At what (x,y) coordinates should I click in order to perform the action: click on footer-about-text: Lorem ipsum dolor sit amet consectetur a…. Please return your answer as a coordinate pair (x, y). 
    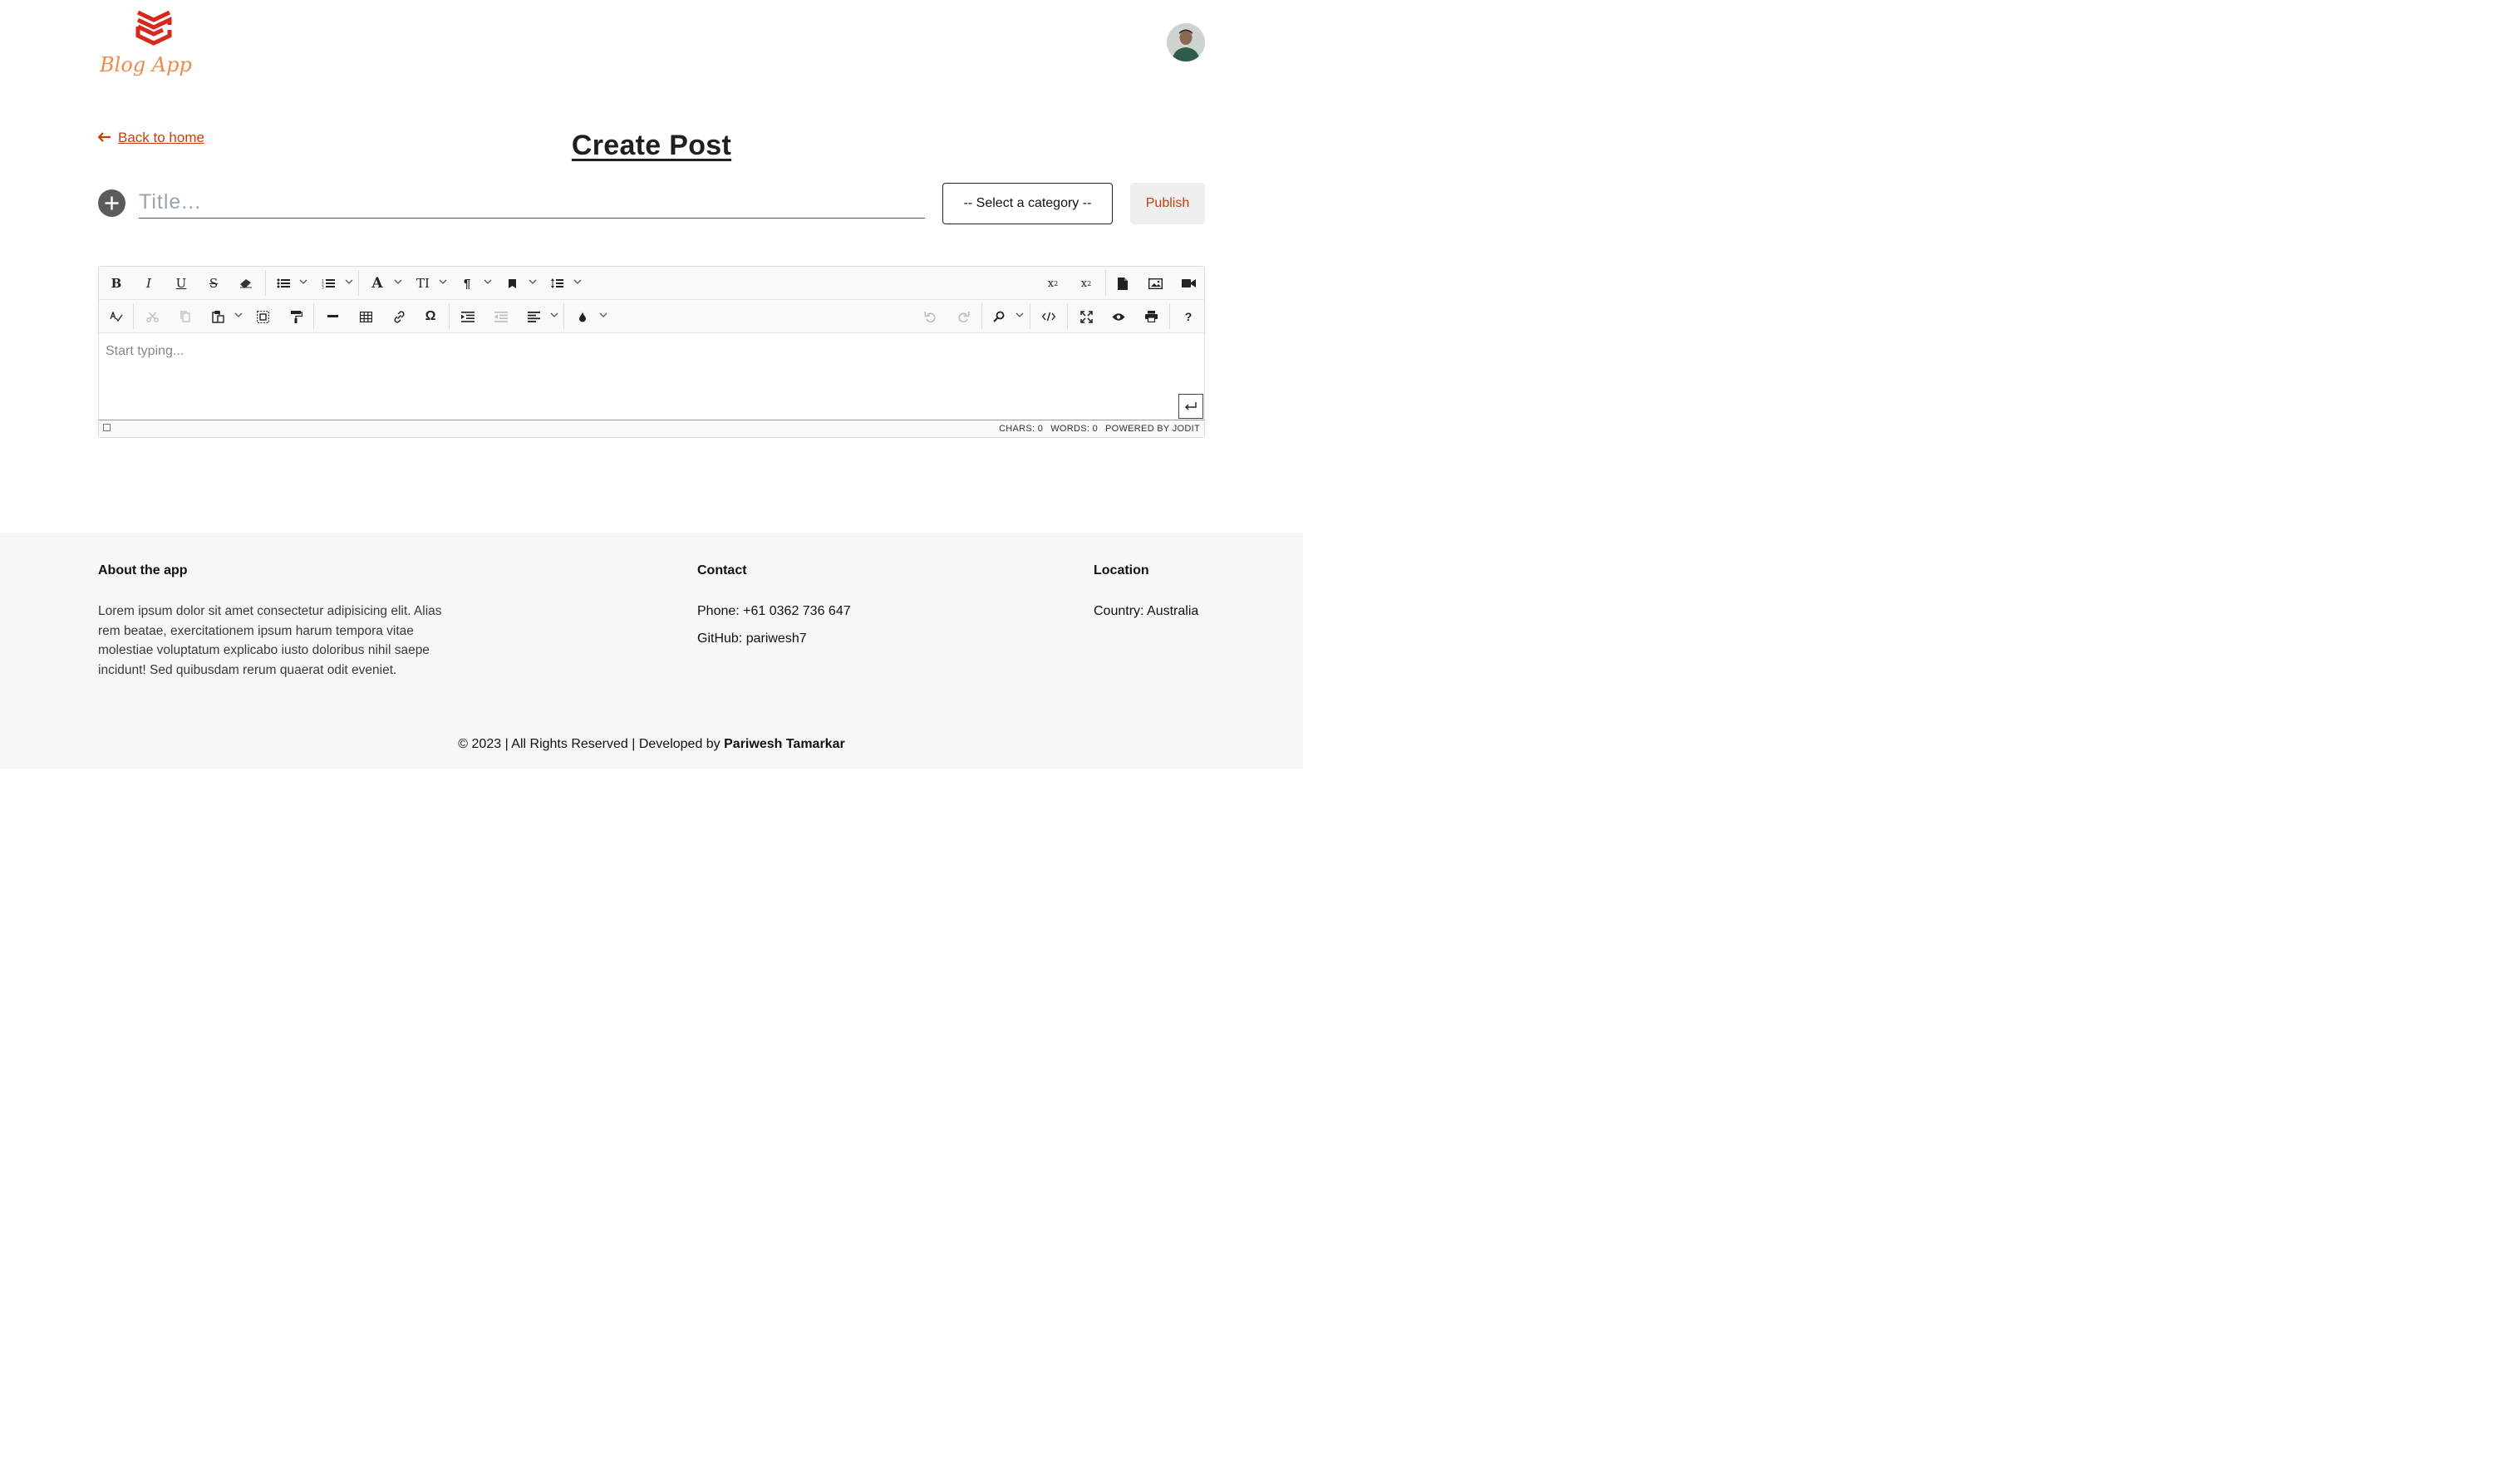
    Looking at the image, I should click on (270, 640).